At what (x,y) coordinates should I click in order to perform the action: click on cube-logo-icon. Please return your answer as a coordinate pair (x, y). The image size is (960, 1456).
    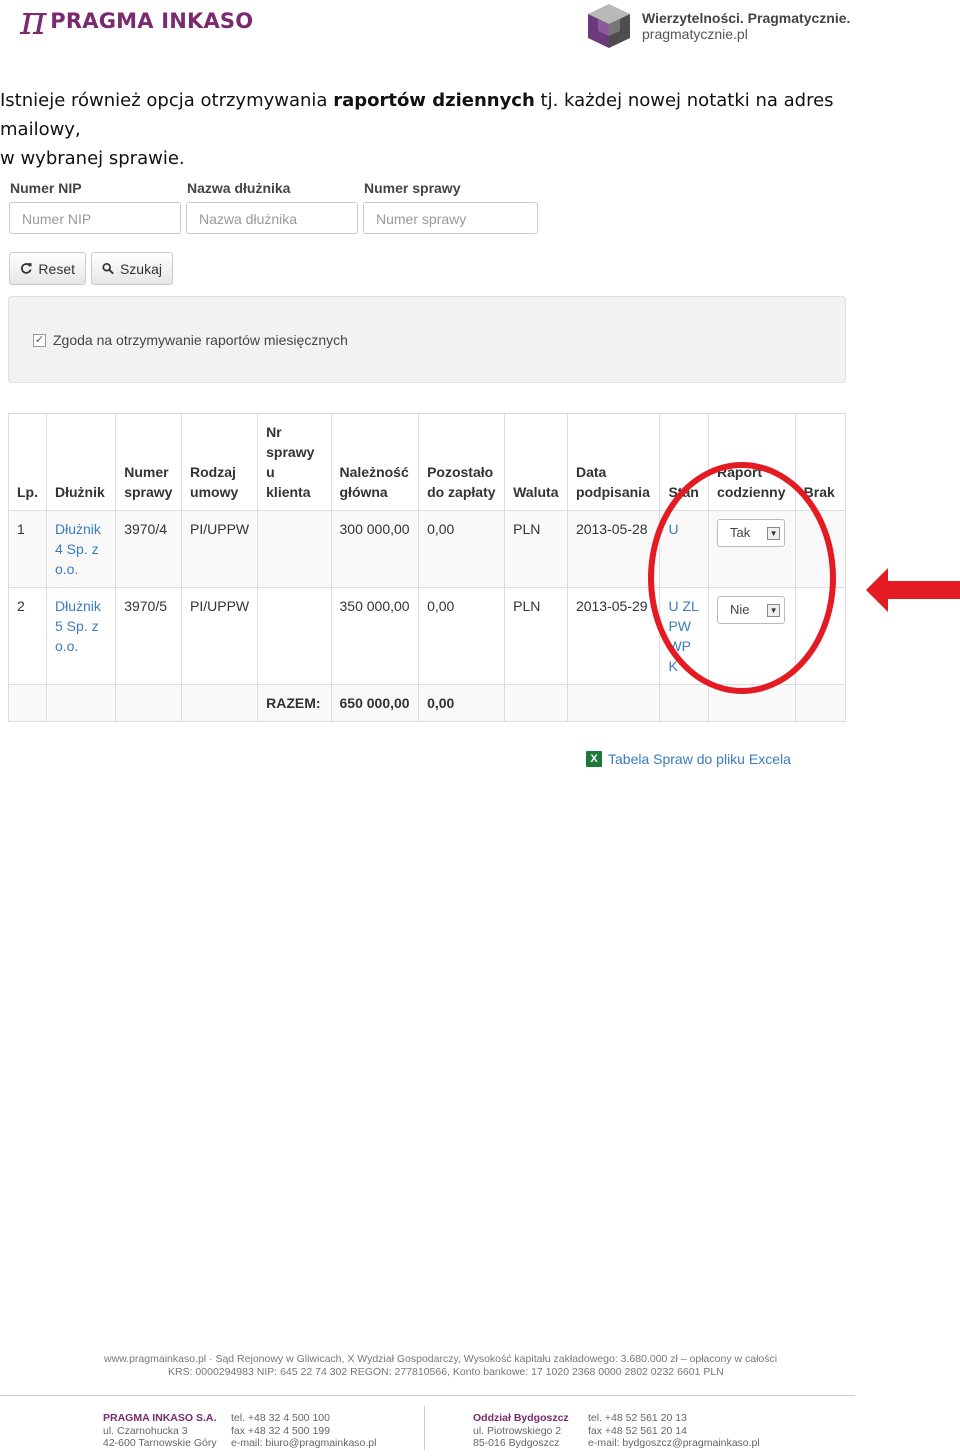
    Looking at the image, I should click on (609, 26).